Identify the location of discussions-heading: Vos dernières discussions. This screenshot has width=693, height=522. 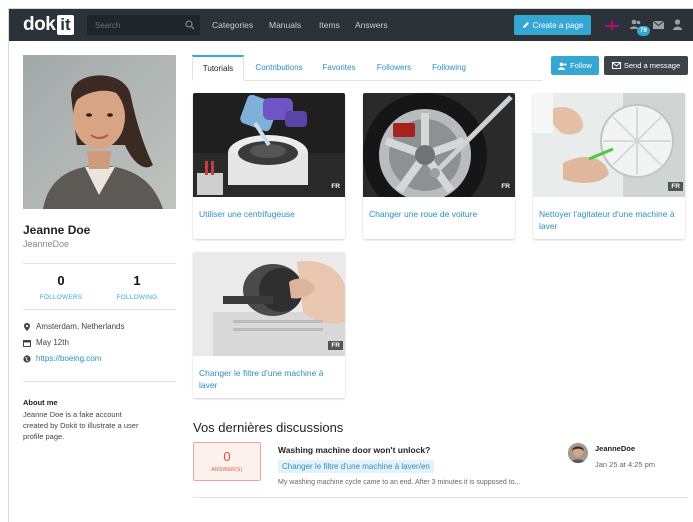
(268, 427).